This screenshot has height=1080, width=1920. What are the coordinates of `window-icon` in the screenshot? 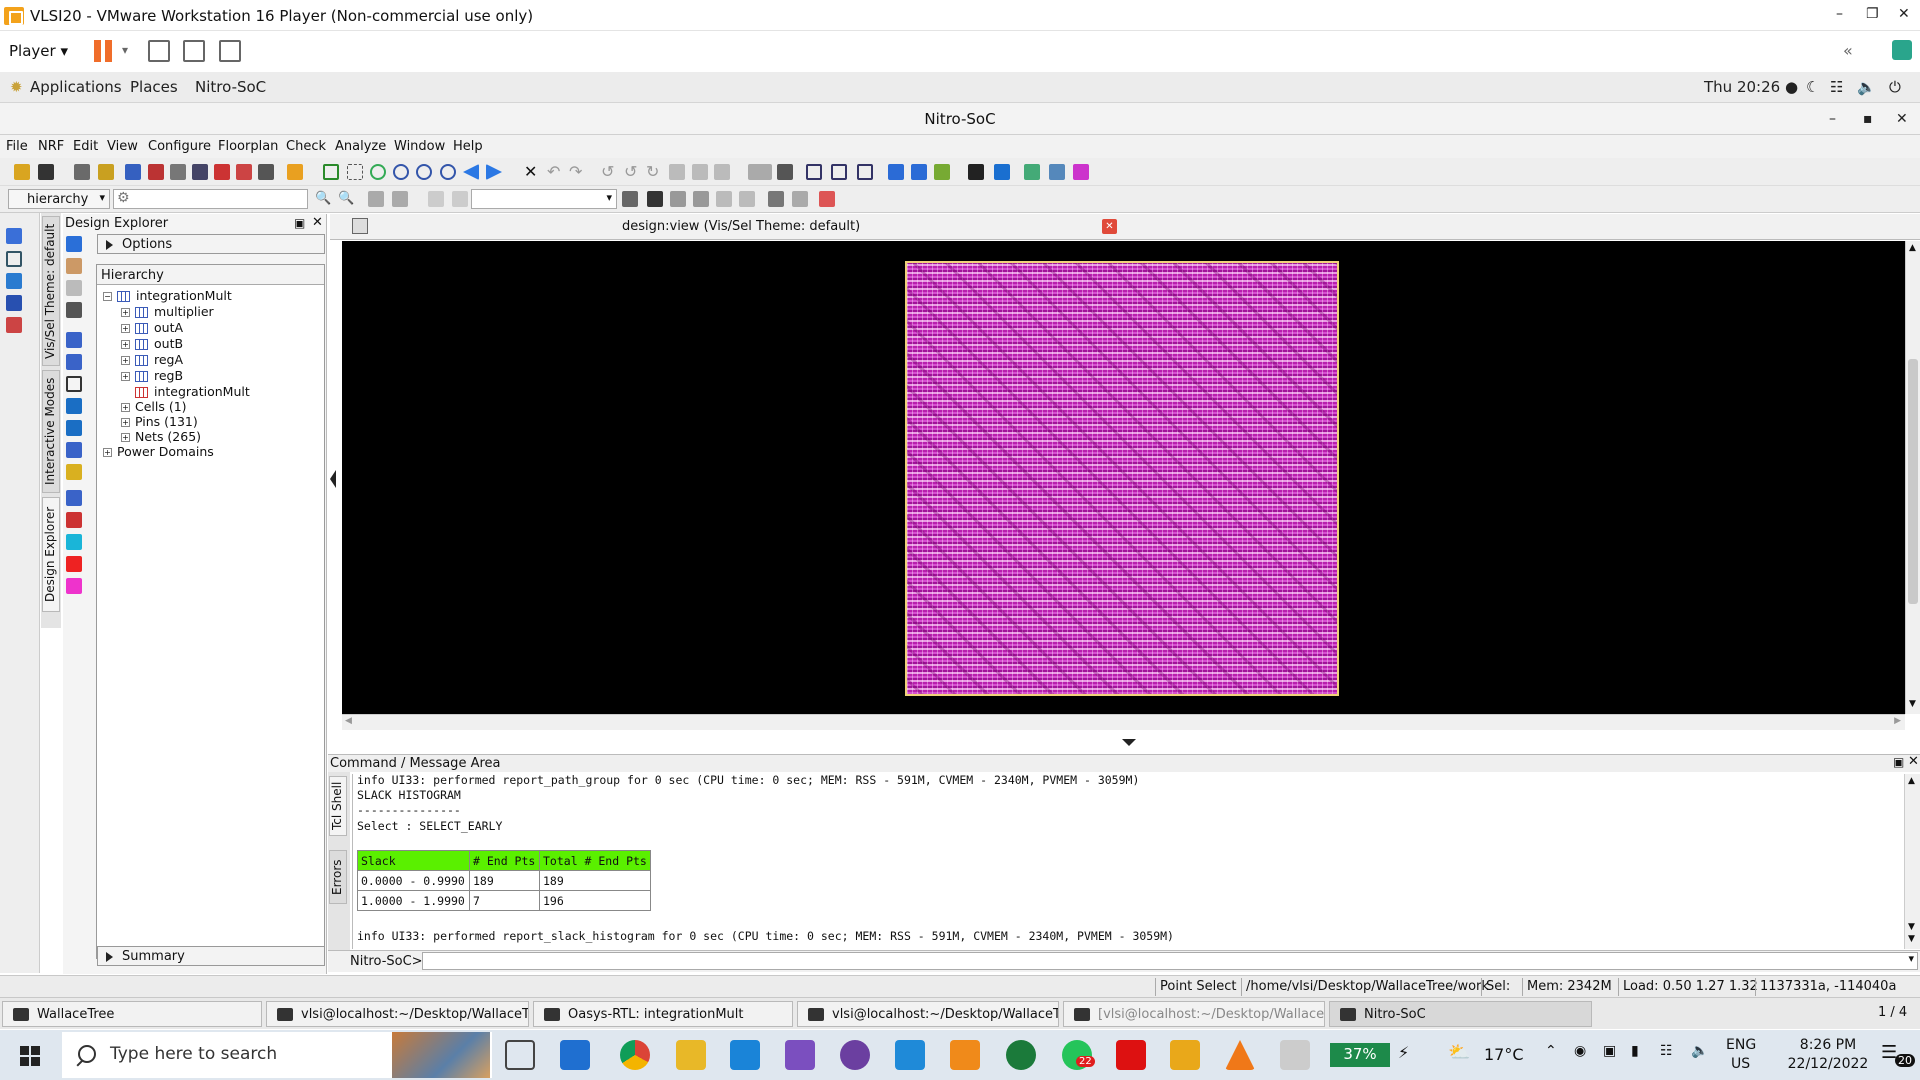 It's located at (976, 172).